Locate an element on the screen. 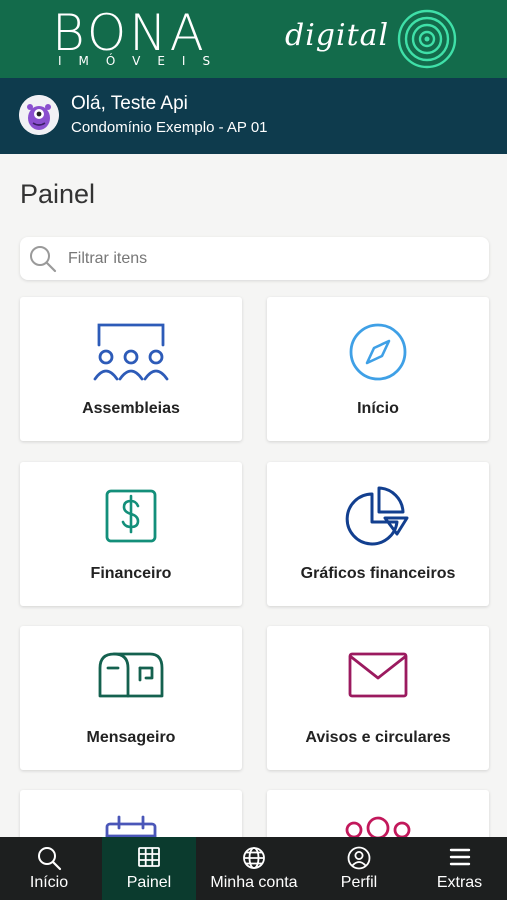 The width and height of the screenshot is (507, 900). monster-avatar-icon is located at coordinates (39, 115).